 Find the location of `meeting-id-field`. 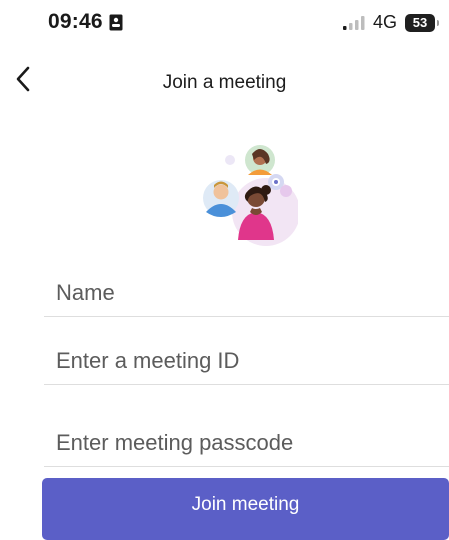

meeting-id-field is located at coordinates (246, 353).